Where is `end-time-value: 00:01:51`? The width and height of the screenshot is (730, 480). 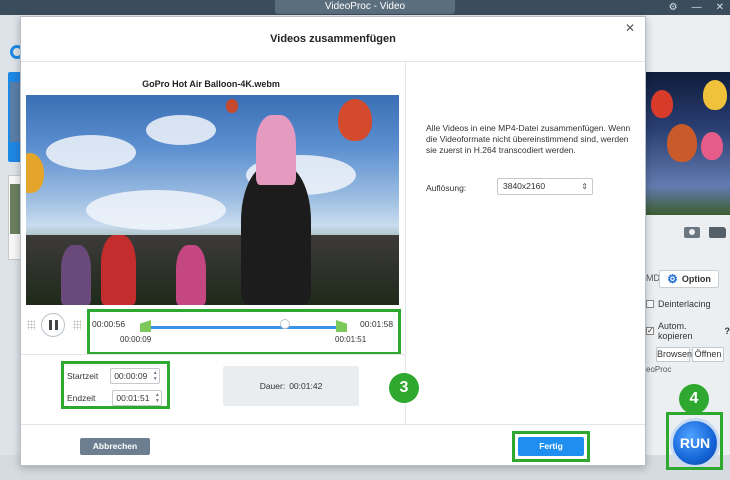
end-time-value: 00:01:51 is located at coordinates (133, 398).